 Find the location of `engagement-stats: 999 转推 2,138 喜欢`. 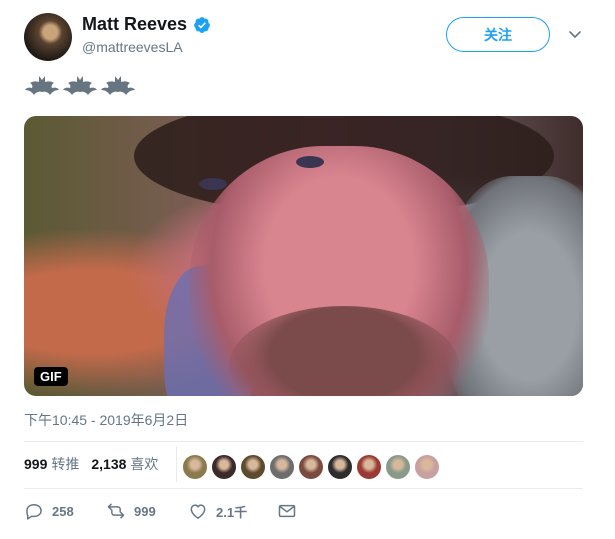

engagement-stats: 999 转推 2,138 喜欢 is located at coordinates (97, 464).